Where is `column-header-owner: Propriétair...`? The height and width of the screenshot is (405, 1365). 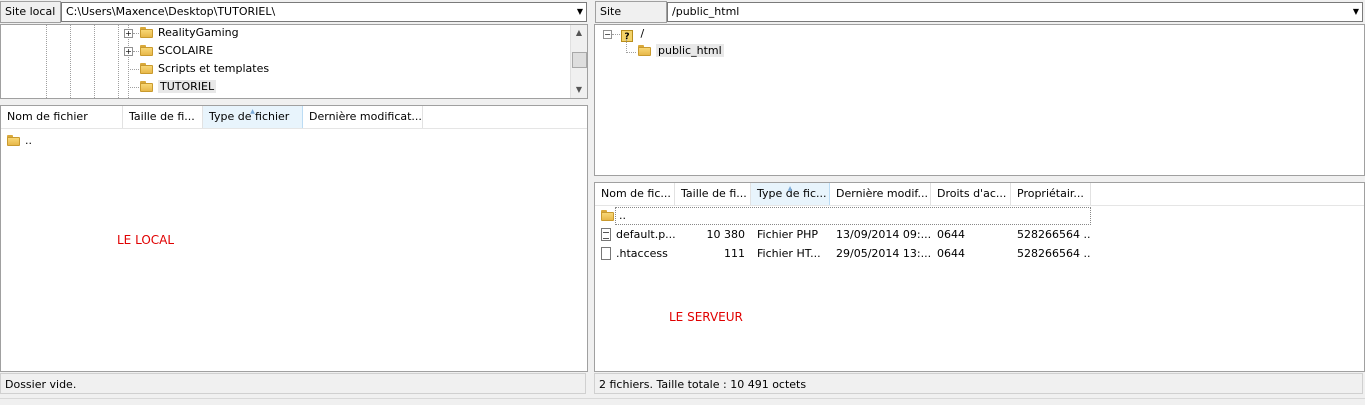 column-header-owner: Propriétair... is located at coordinates (1051, 194).